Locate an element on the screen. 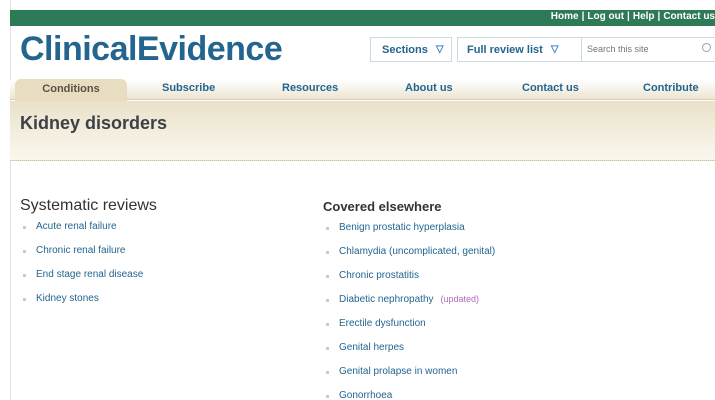 The height and width of the screenshot is (400, 715). topic-link: Genital herpes is located at coordinates (371, 347).